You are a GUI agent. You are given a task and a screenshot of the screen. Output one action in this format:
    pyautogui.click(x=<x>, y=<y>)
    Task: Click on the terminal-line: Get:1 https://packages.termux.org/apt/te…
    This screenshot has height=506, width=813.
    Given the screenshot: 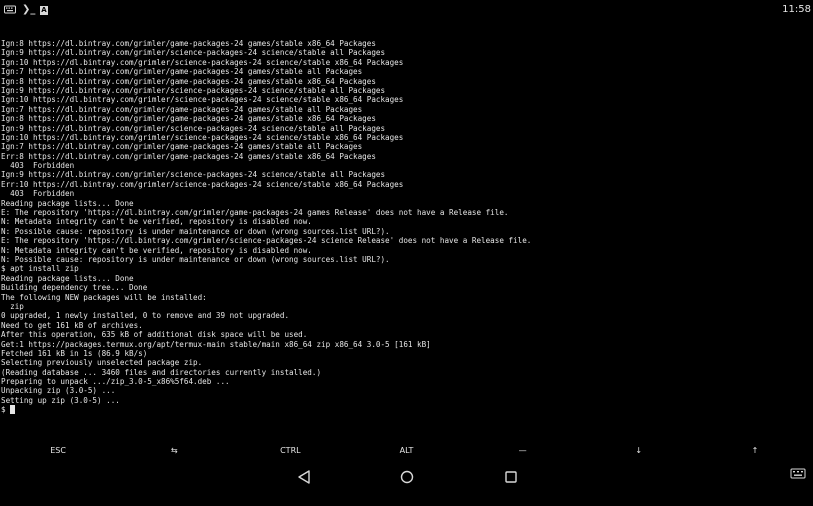 What is the action you would take?
    pyautogui.click(x=216, y=344)
    